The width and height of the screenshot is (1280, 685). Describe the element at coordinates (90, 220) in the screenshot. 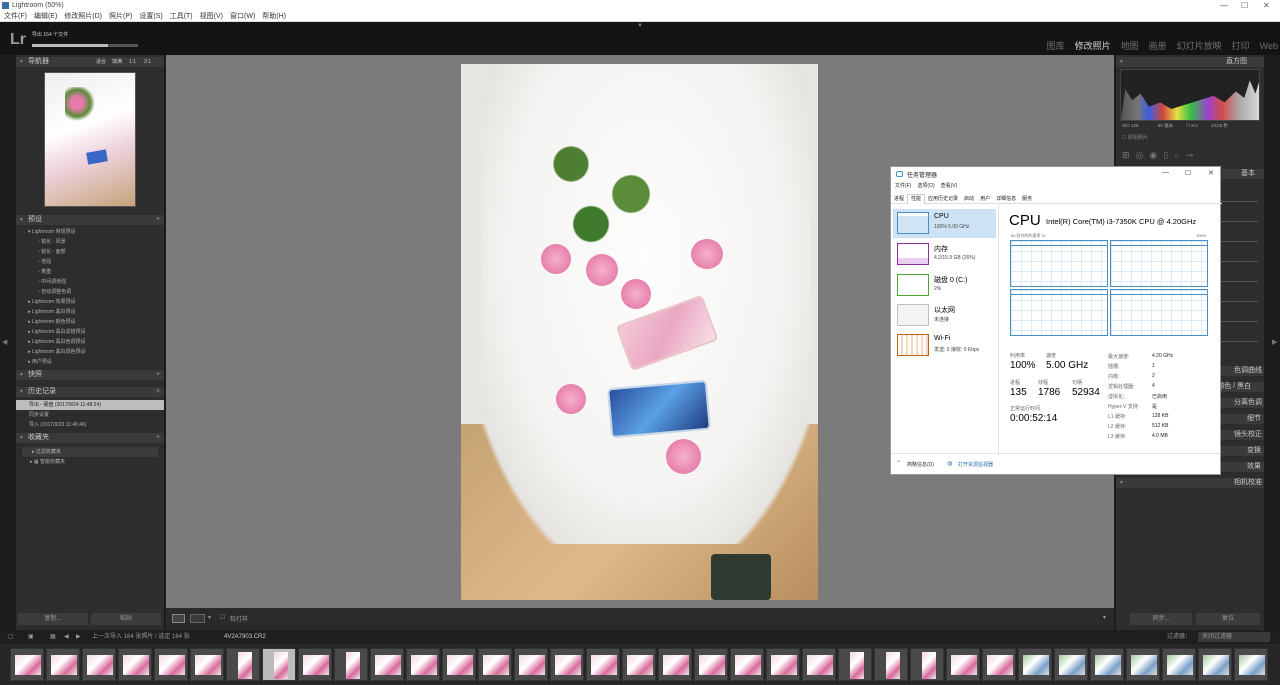

I see `presets-header: 预设 +` at that location.